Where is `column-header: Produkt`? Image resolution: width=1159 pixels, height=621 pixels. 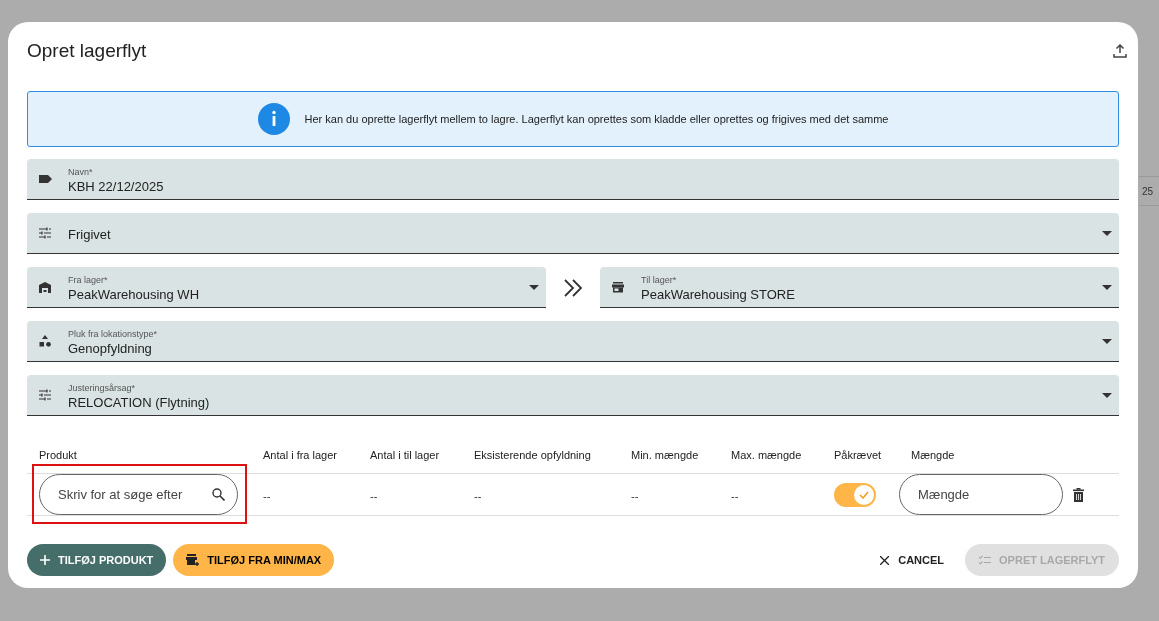
column-header: Produkt is located at coordinates (58, 456).